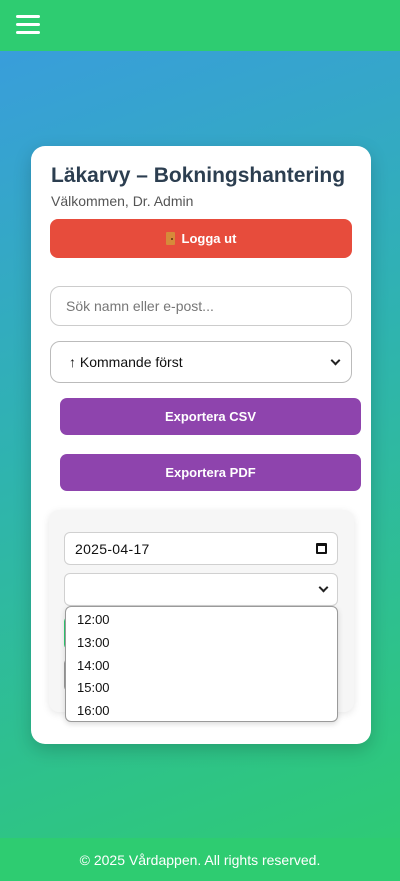 Image resolution: width=400 pixels, height=881 pixels. What do you see at coordinates (201, 306) in the screenshot?
I see `search-input` at bounding box center [201, 306].